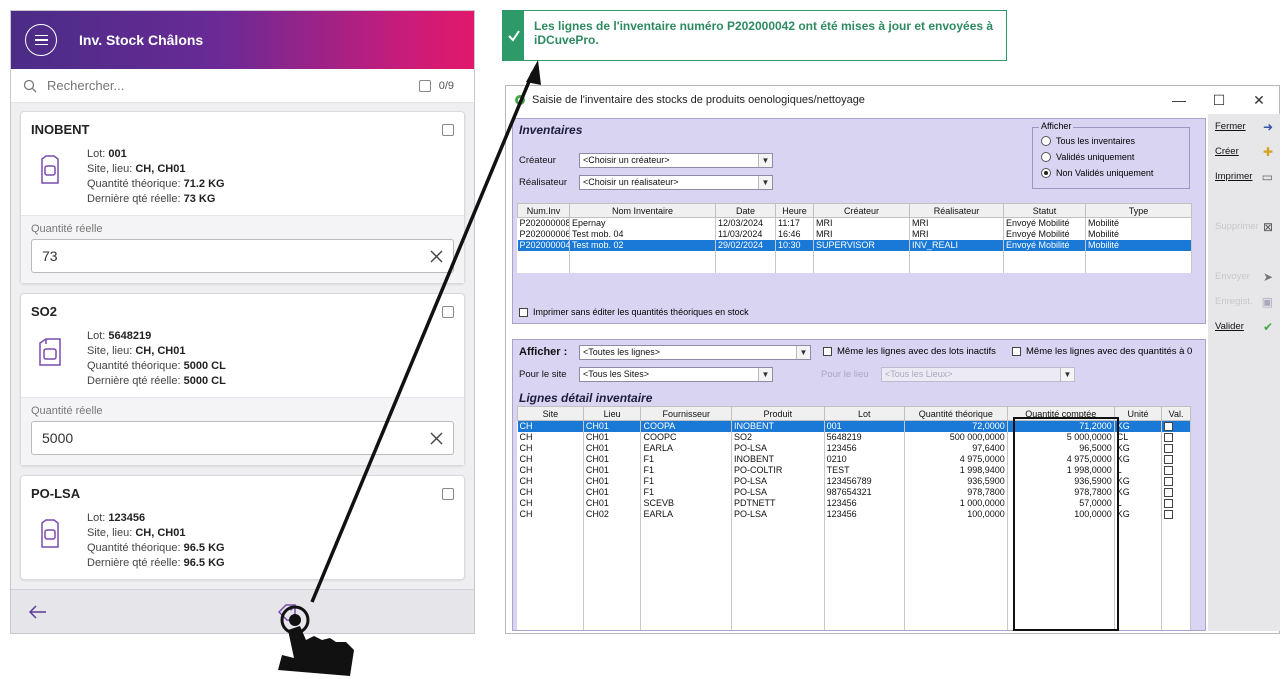 This screenshot has width=1282, height=679. I want to click on col-header: Val., so click(1176, 413).